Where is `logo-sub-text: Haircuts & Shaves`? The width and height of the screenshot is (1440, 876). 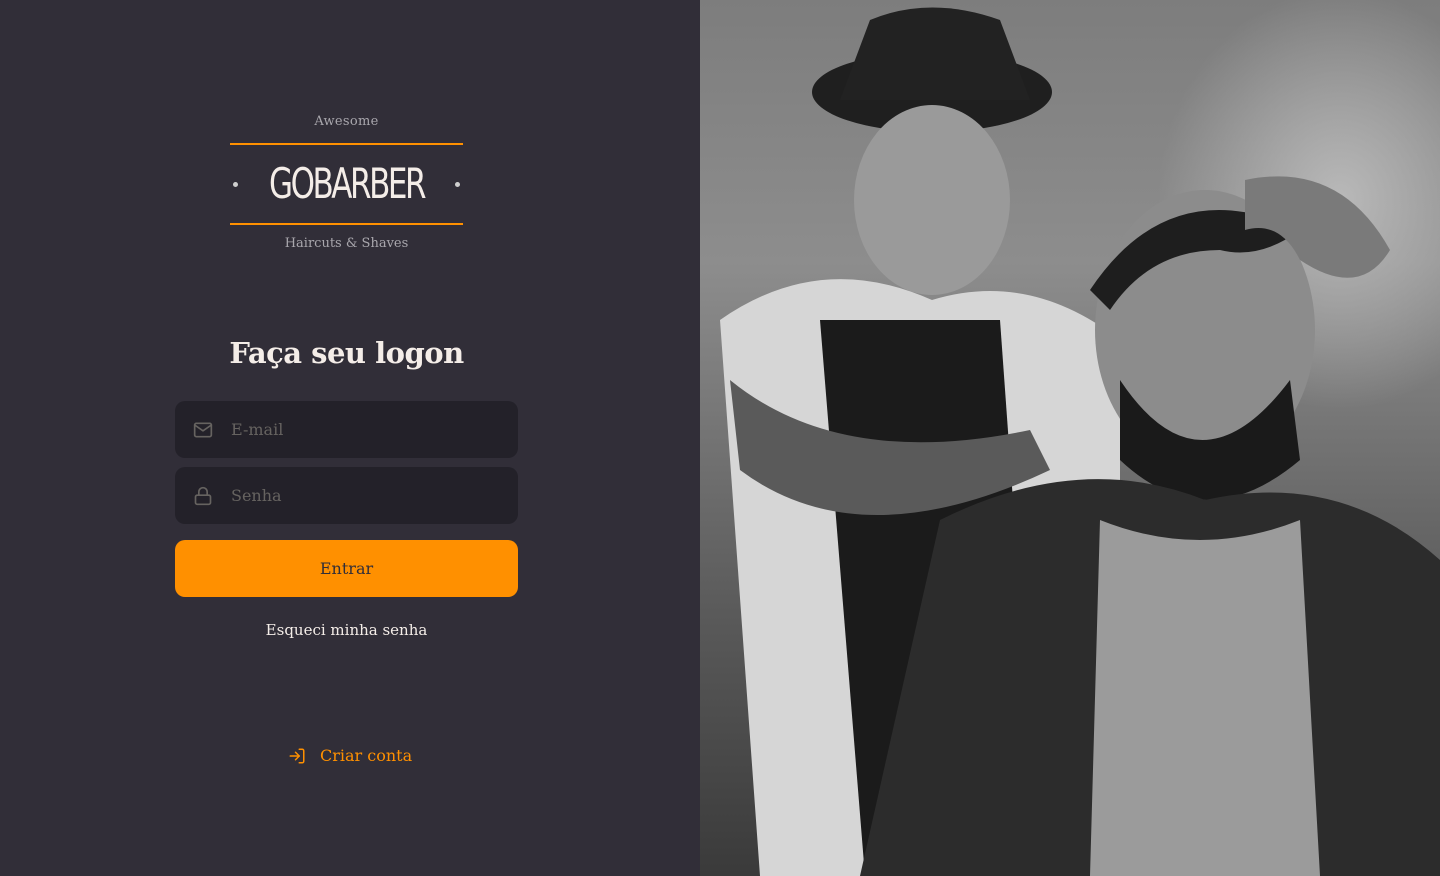
logo-sub-text: Haircuts & Shaves is located at coordinates (346, 243).